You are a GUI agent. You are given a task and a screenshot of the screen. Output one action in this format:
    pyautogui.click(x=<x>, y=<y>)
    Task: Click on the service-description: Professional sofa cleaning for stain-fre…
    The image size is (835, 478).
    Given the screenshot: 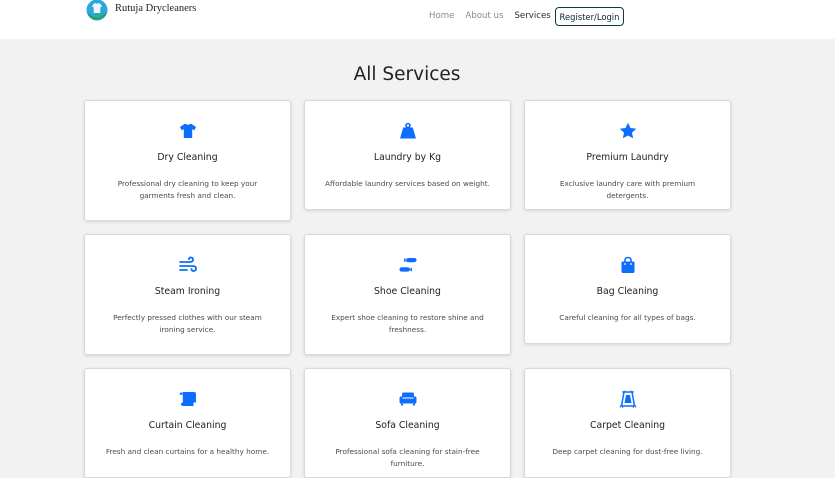 What is the action you would take?
    pyautogui.click(x=407, y=457)
    